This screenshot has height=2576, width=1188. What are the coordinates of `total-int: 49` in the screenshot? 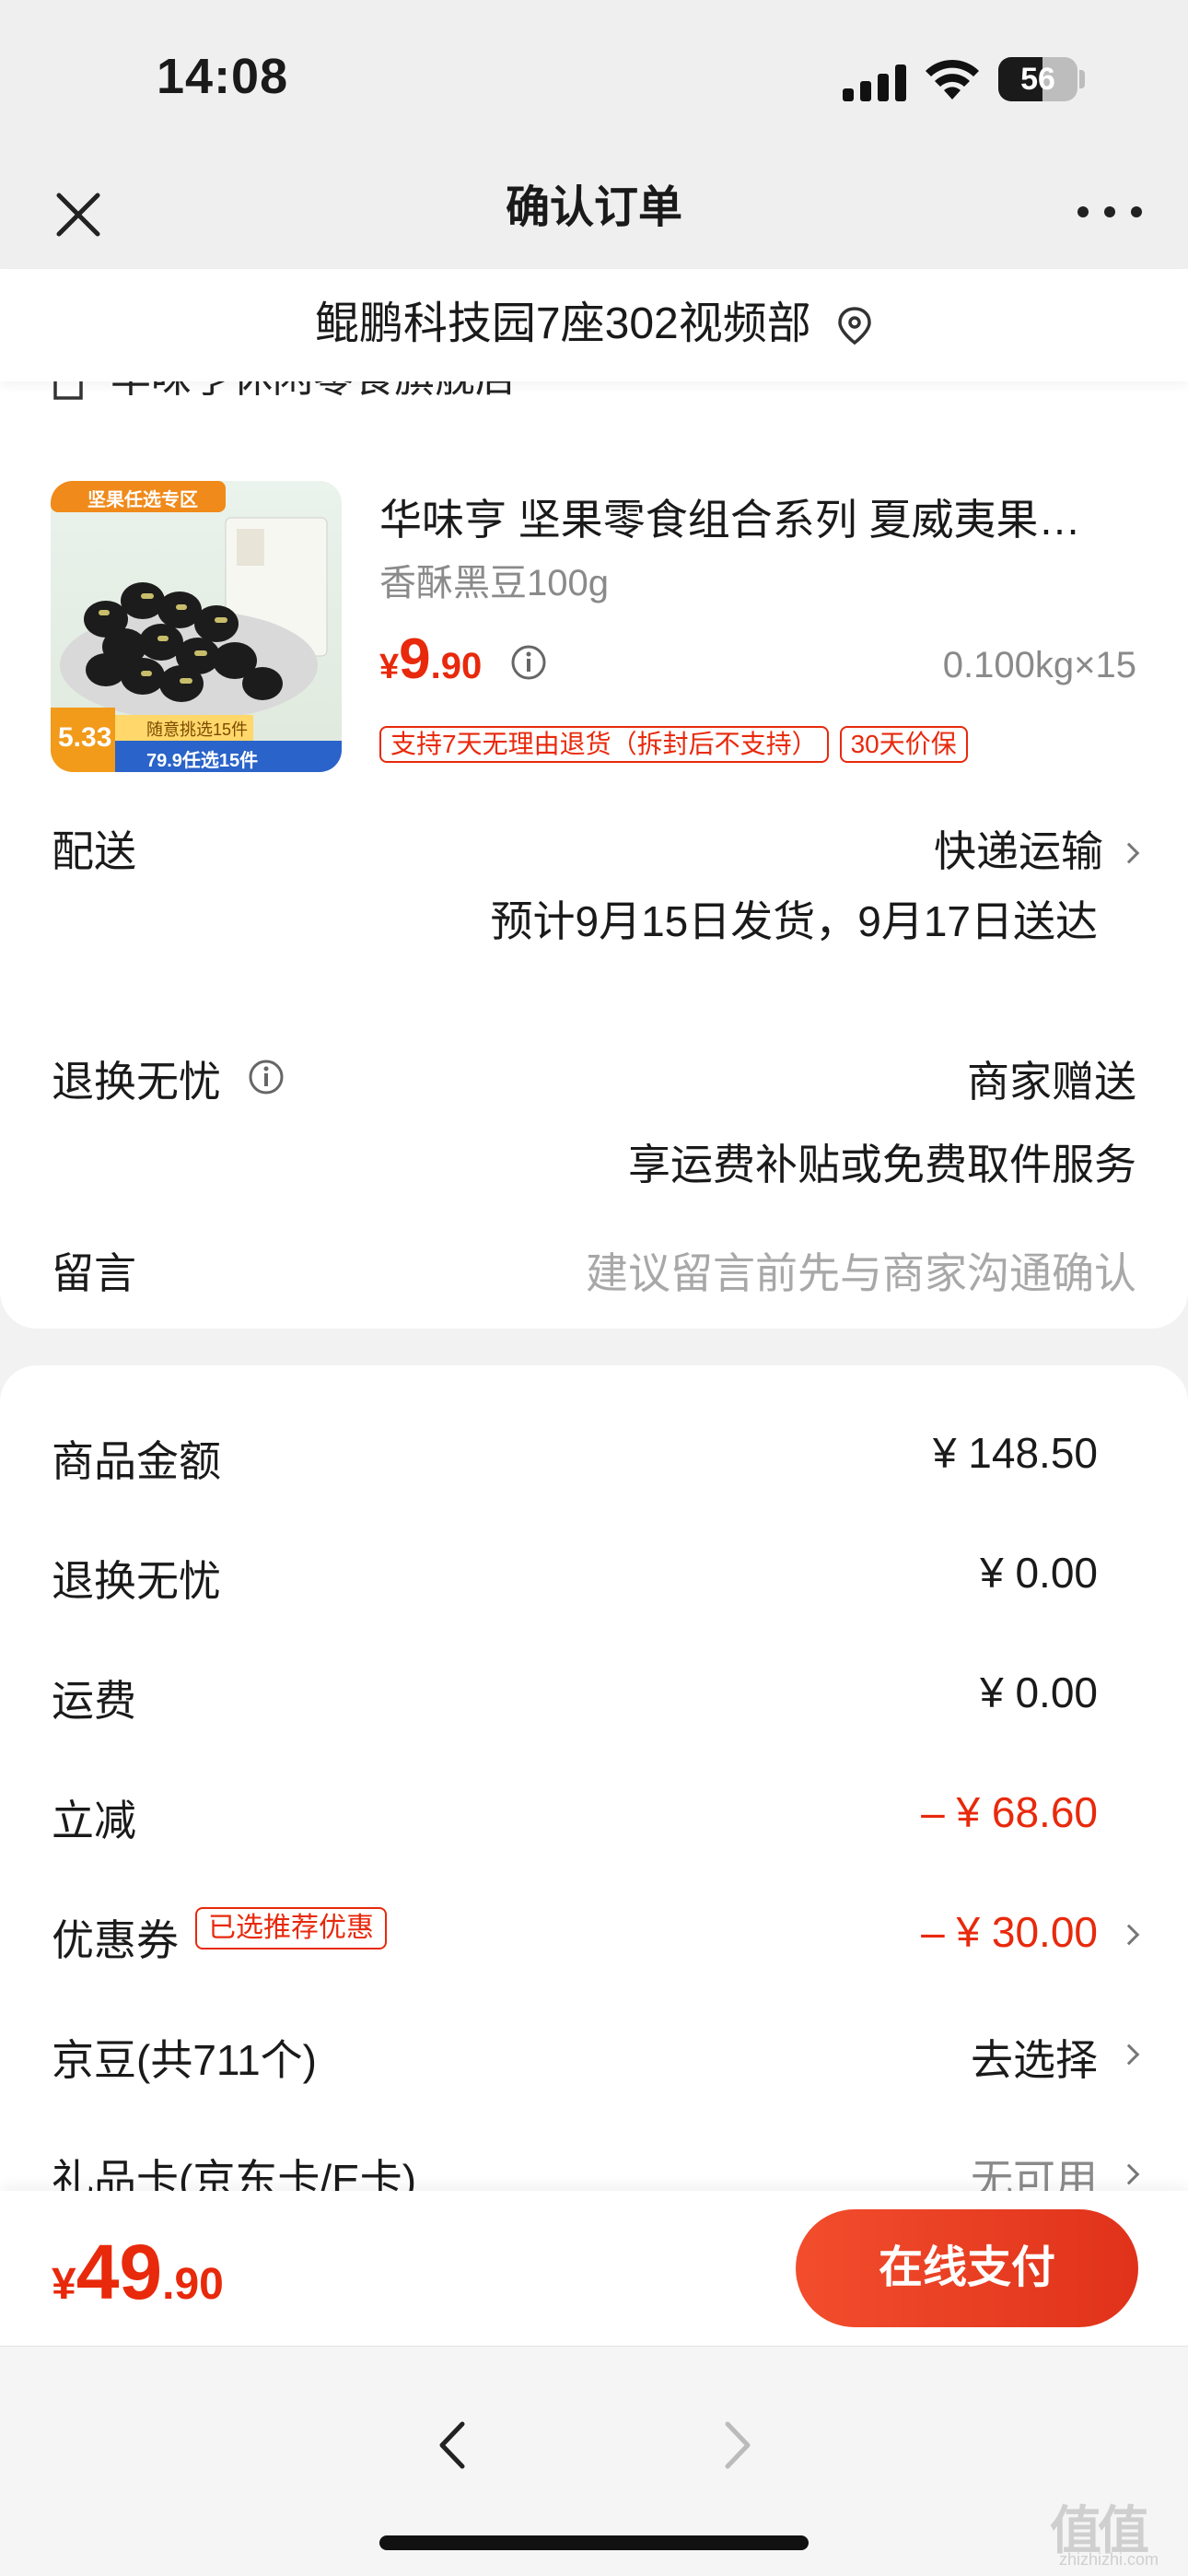 It's located at (119, 2272).